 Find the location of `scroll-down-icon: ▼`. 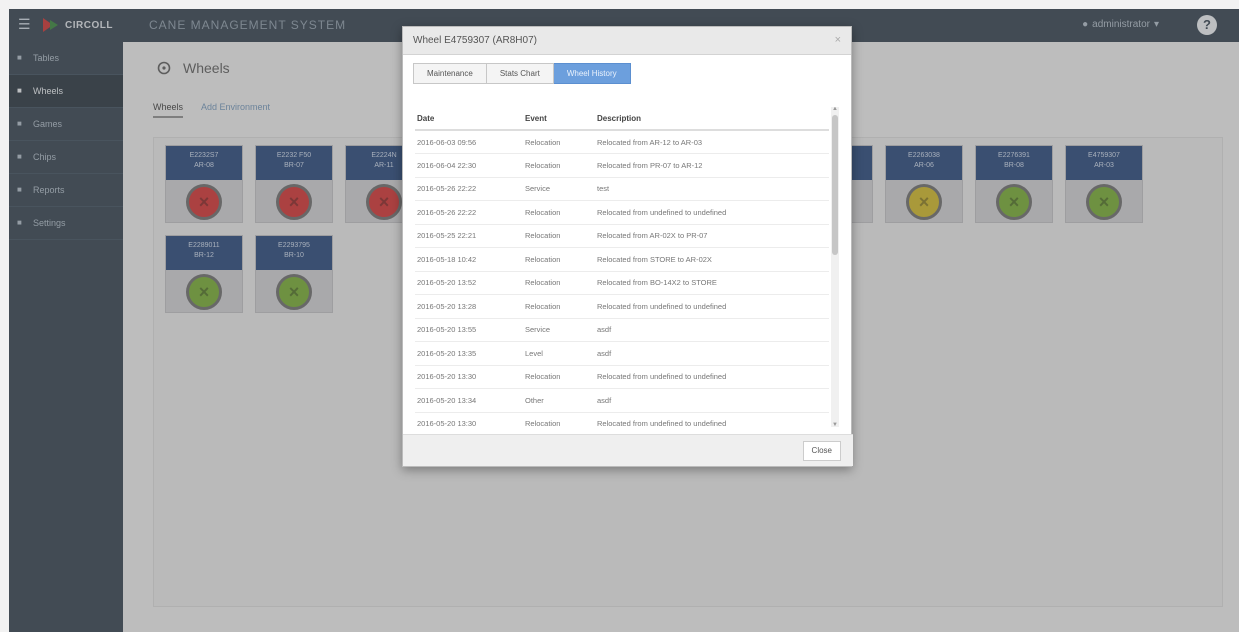

scroll-down-icon: ▼ is located at coordinates (835, 424).